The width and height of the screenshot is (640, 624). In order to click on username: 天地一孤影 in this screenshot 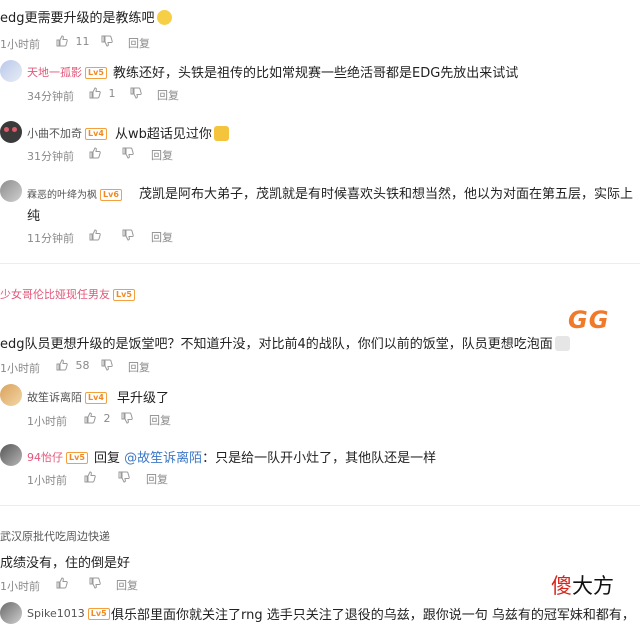, I will do `click(54, 72)`.